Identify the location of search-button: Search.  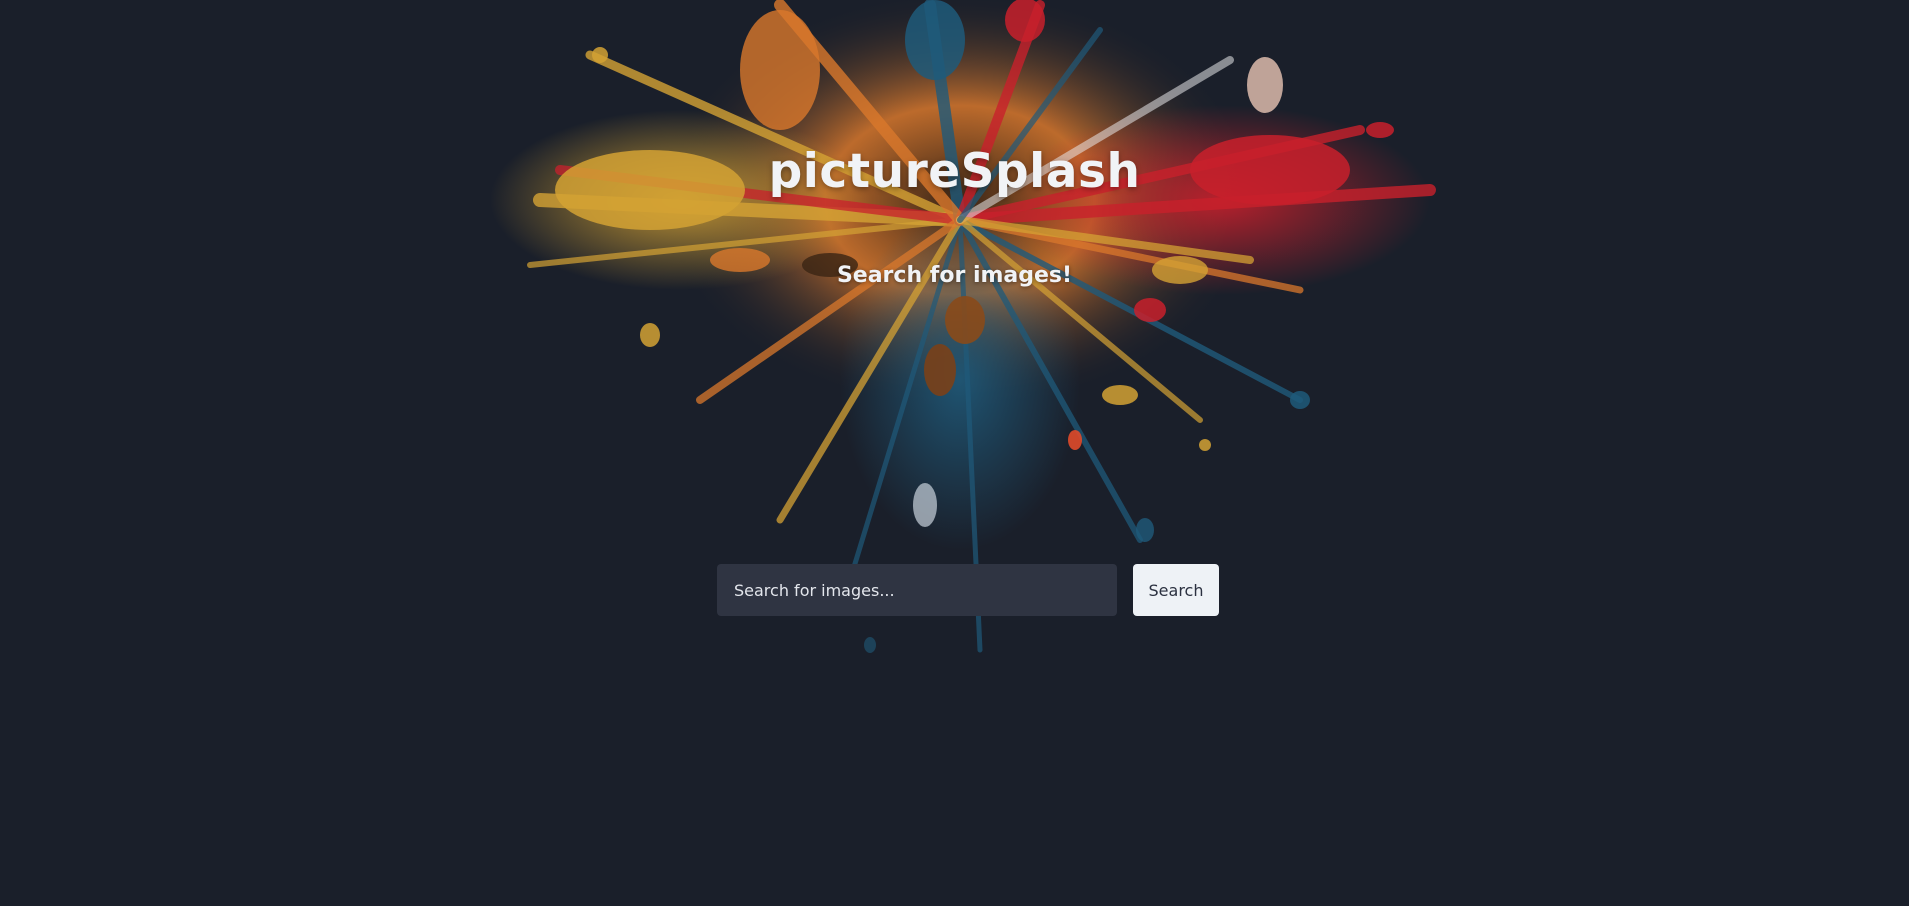
(1176, 590).